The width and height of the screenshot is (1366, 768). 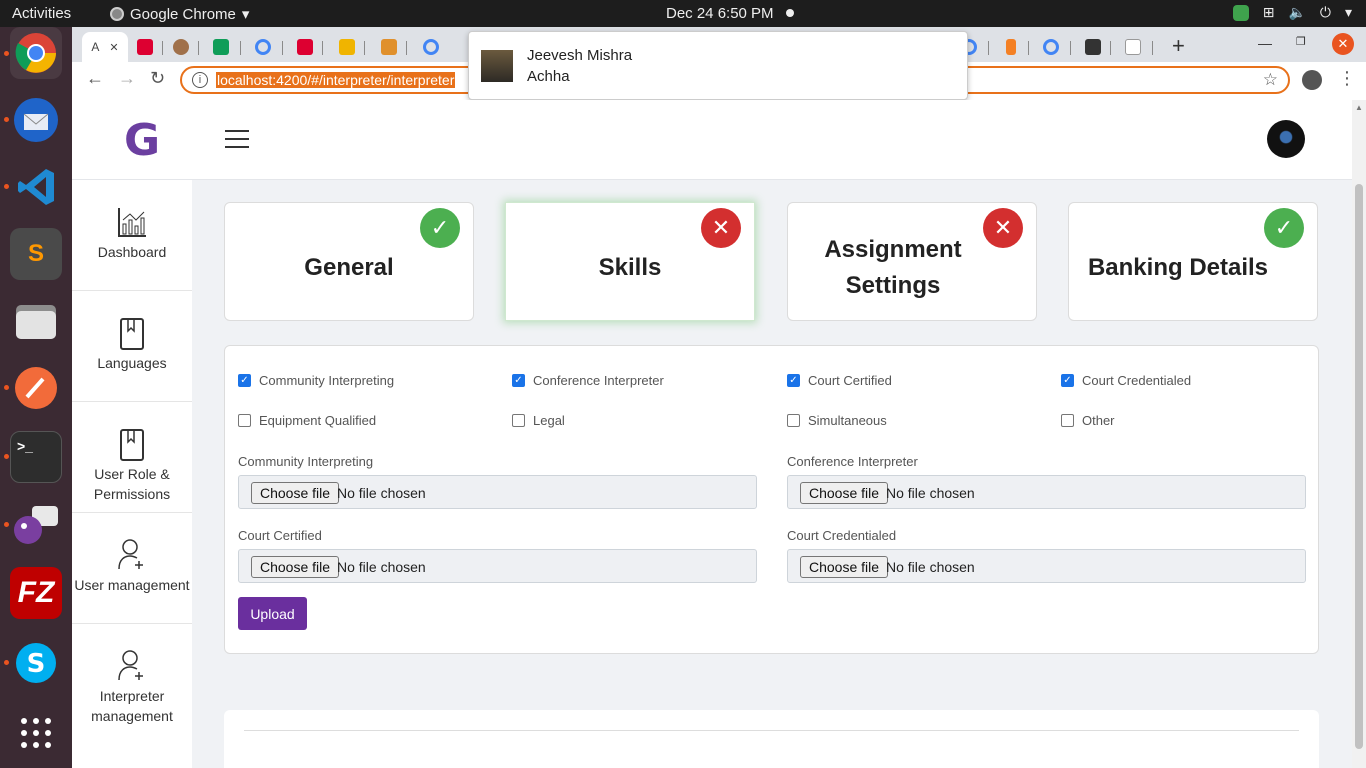 What do you see at coordinates (36, 120) in the screenshot?
I see `thunderbird-dock-icon` at bounding box center [36, 120].